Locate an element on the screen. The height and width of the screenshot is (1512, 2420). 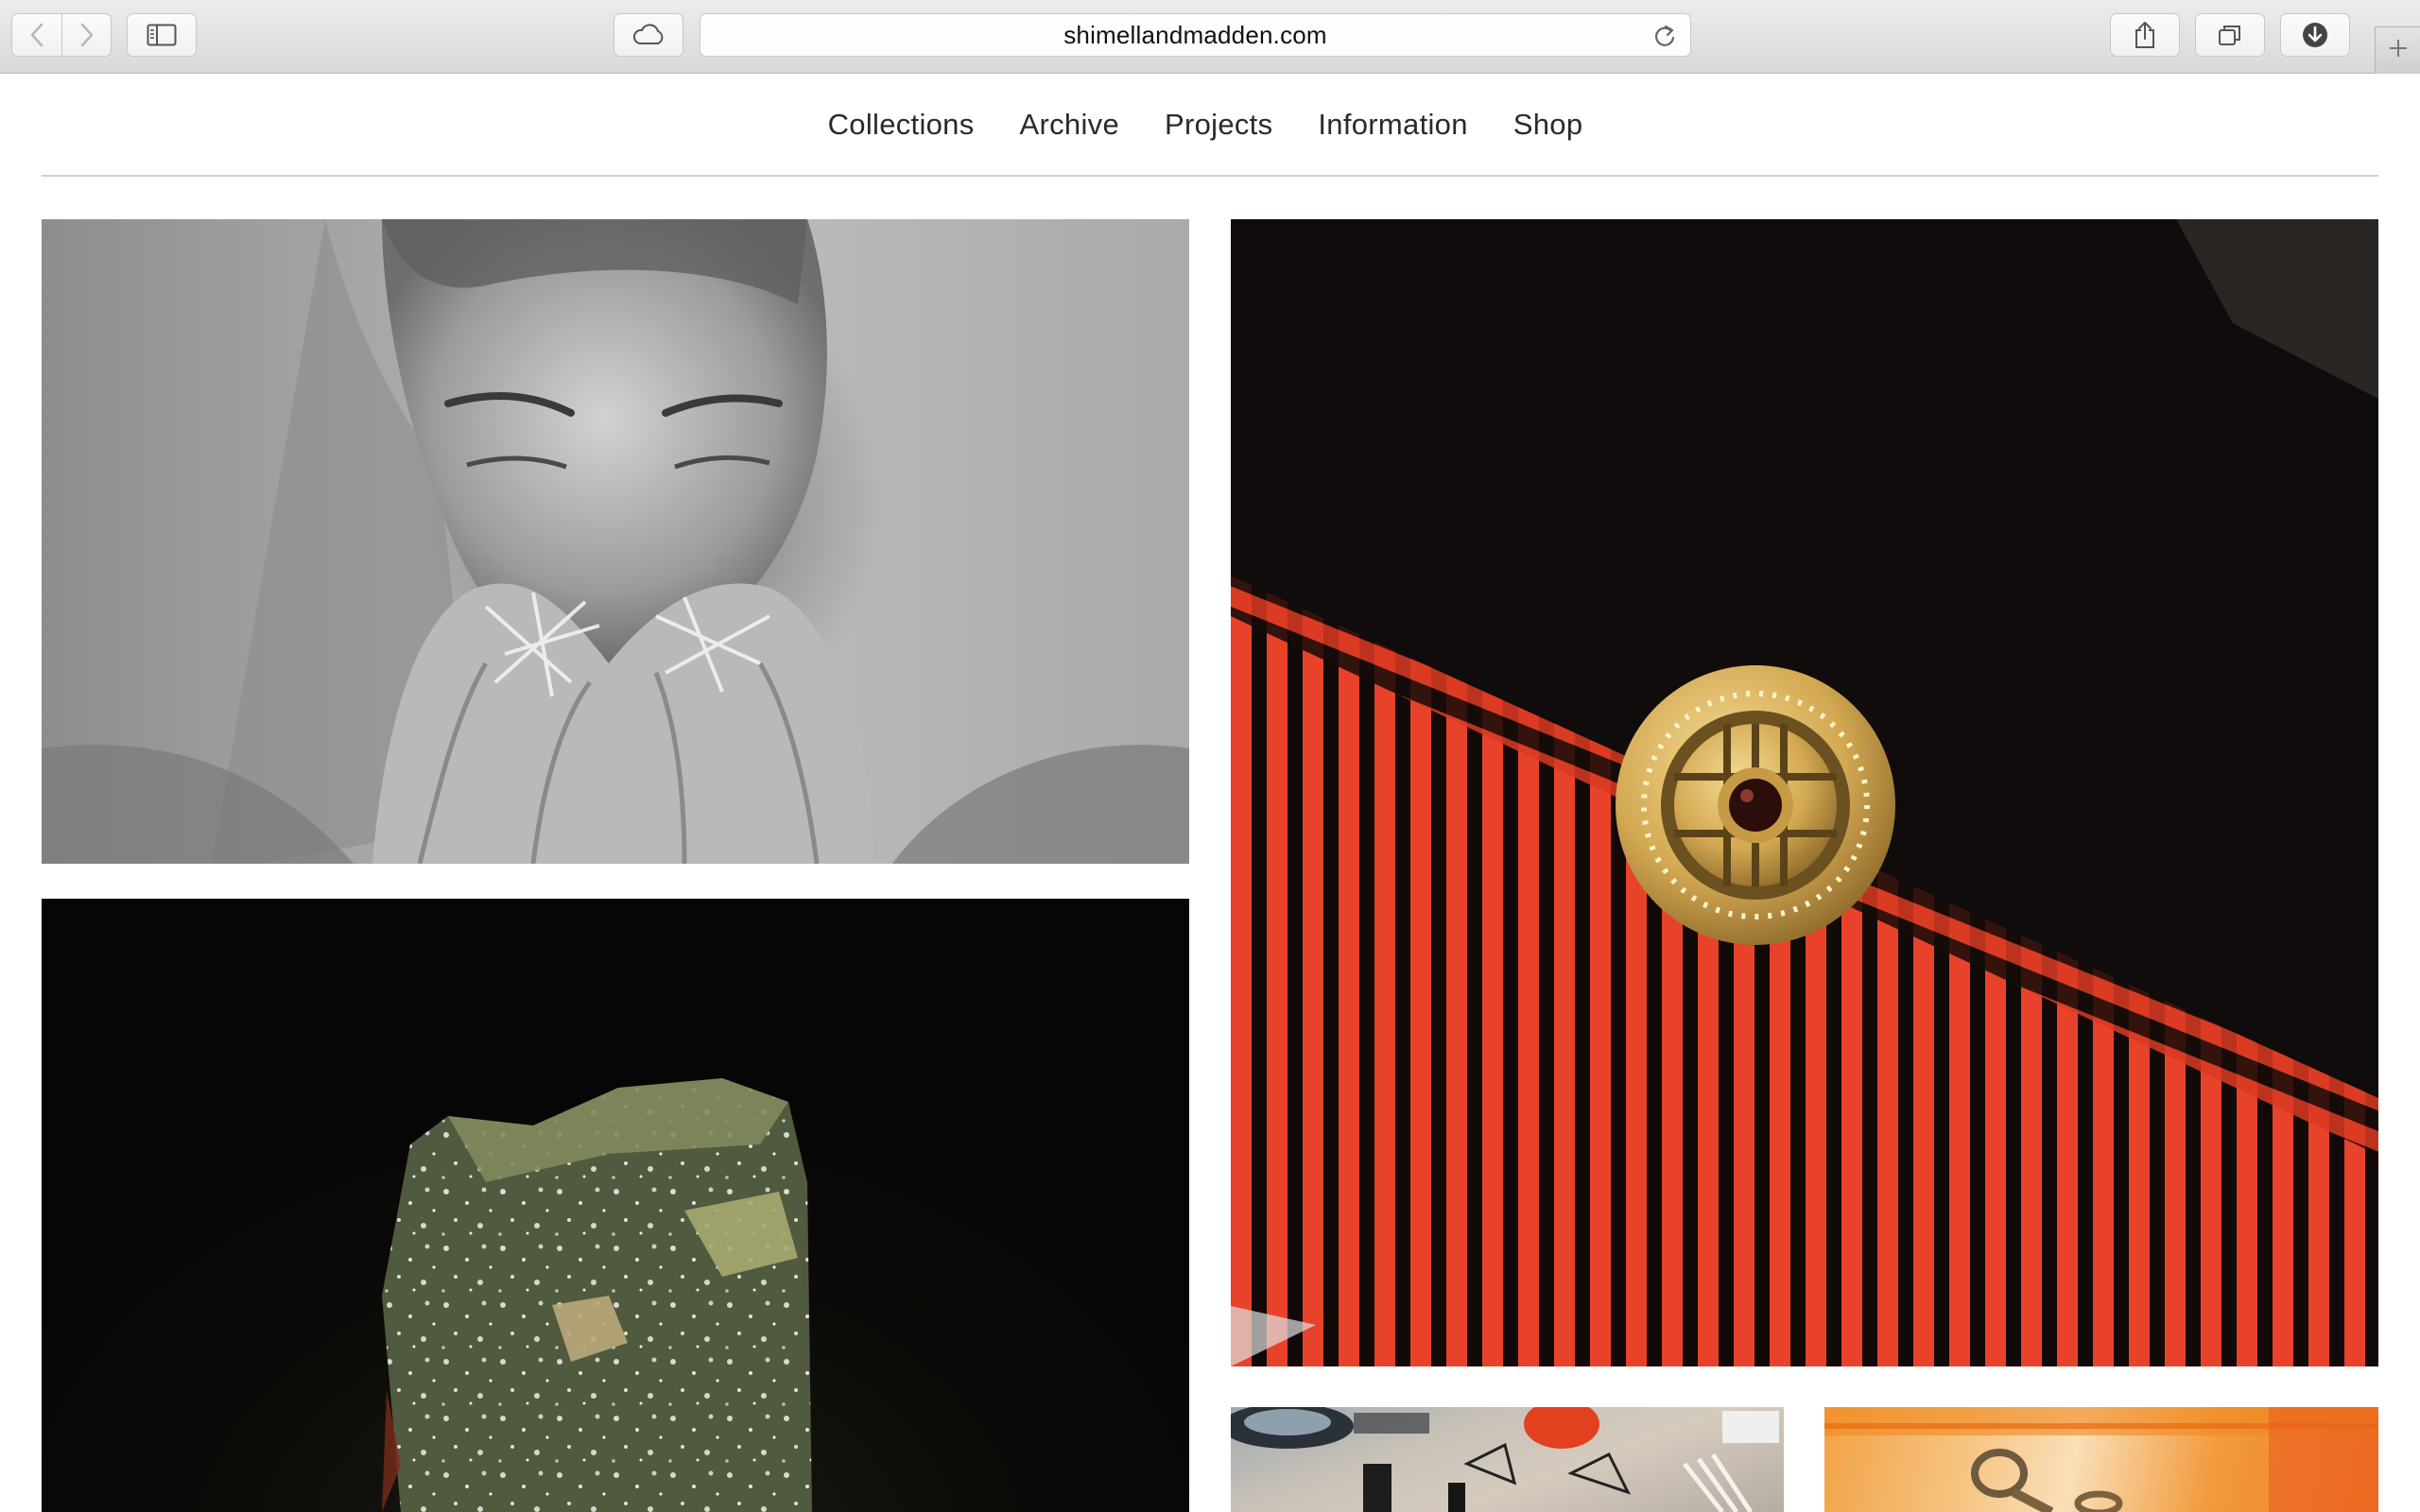
sidebar-button is located at coordinates (162, 35).